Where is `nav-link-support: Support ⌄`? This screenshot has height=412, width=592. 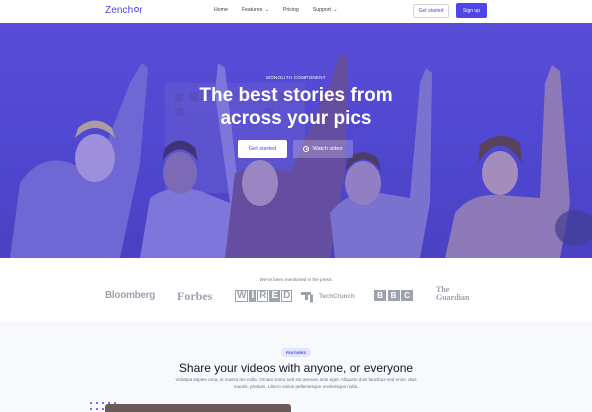 nav-link-support: Support ⌄ is located at coordinates (325, 10).